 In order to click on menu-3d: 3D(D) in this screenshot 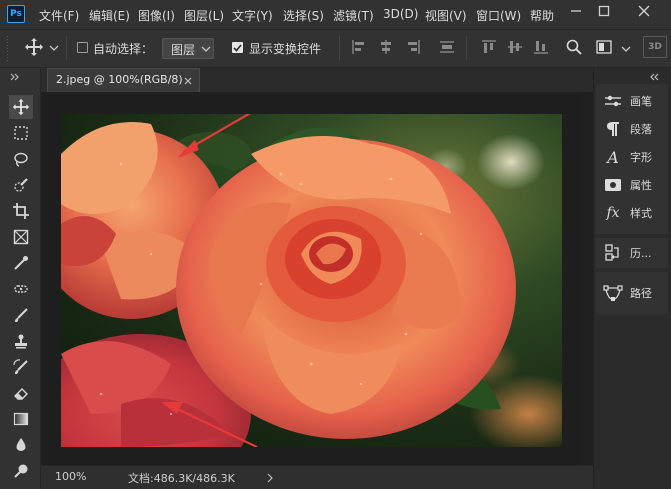, I will do `click(400, 14)`.